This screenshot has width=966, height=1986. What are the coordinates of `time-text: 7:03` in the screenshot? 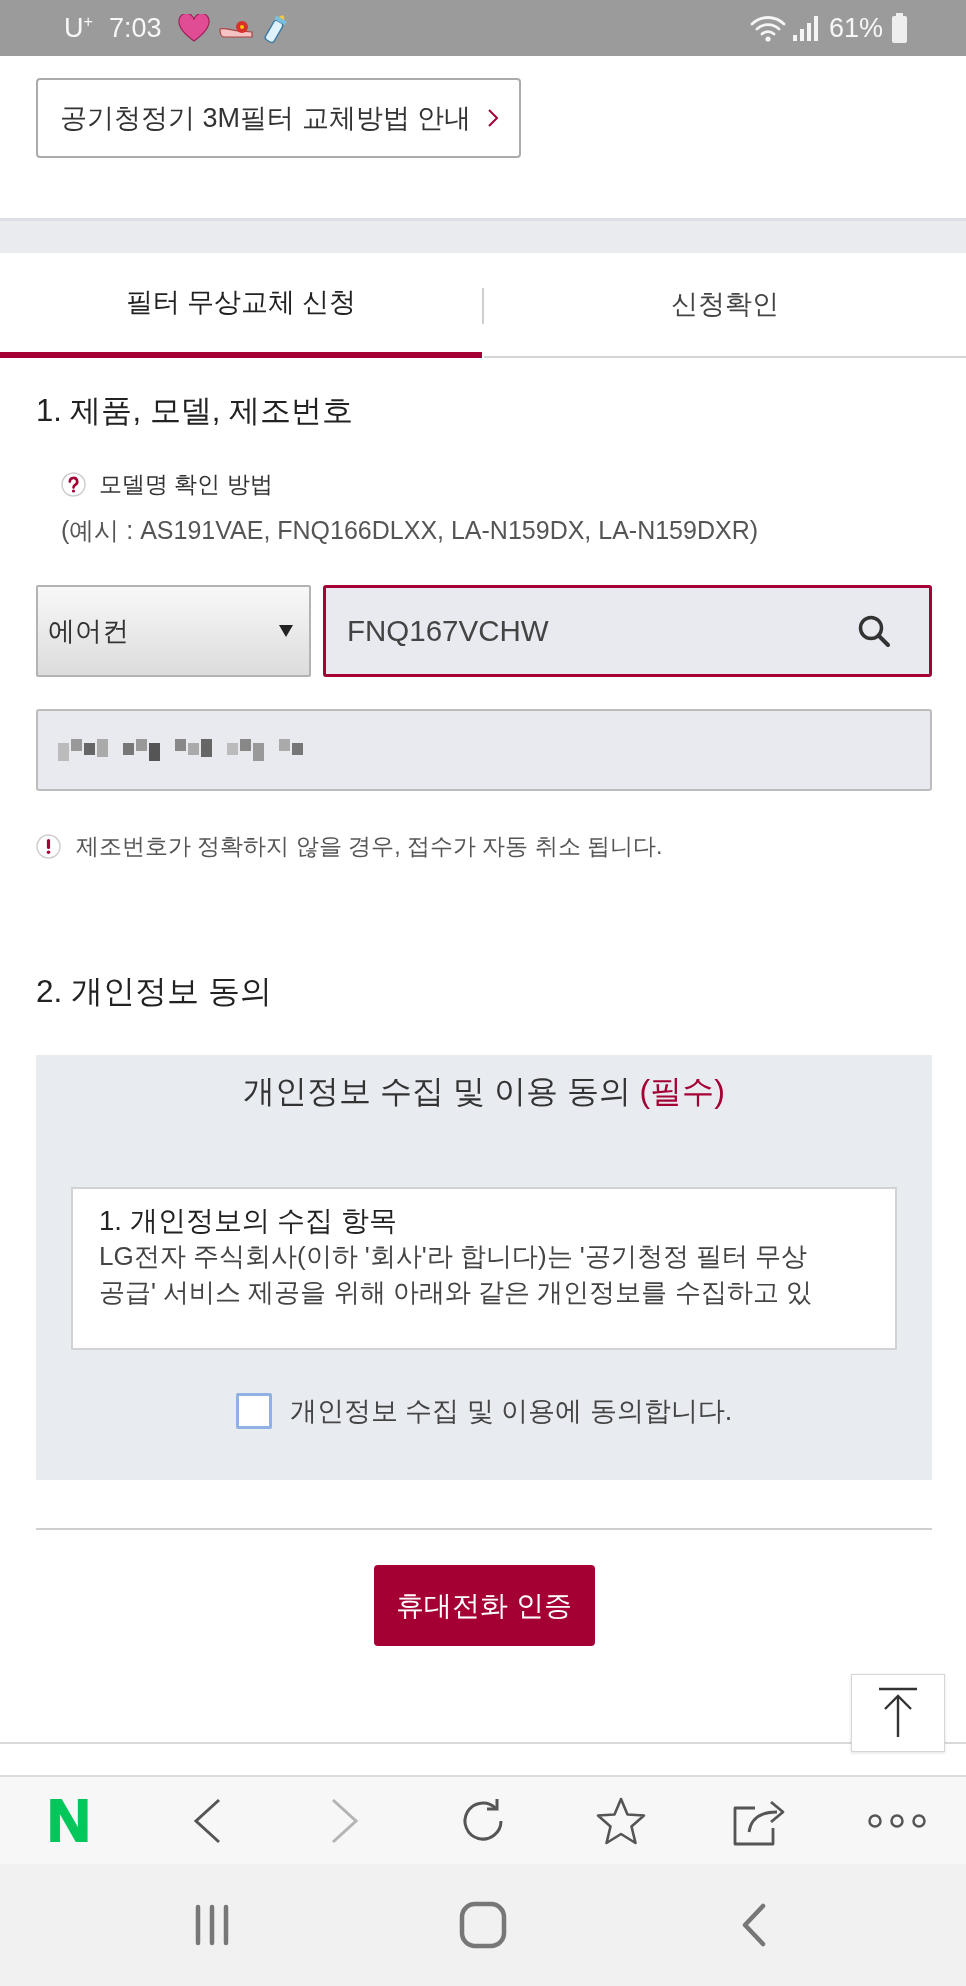 It's located at (135, 28).